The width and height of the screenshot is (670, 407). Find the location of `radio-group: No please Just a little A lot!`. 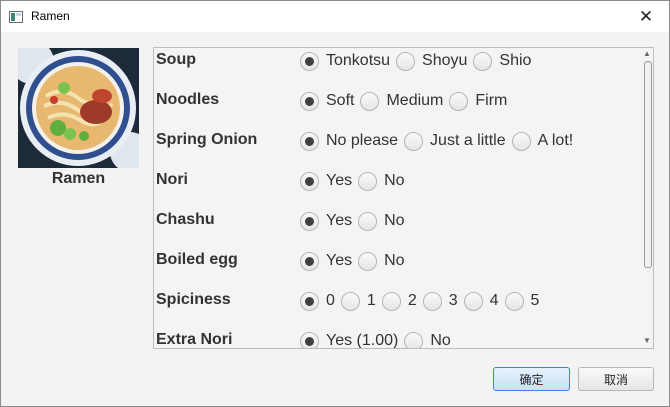

radio-group: No please Just a little A lot! is located at coordinates (439, 141).